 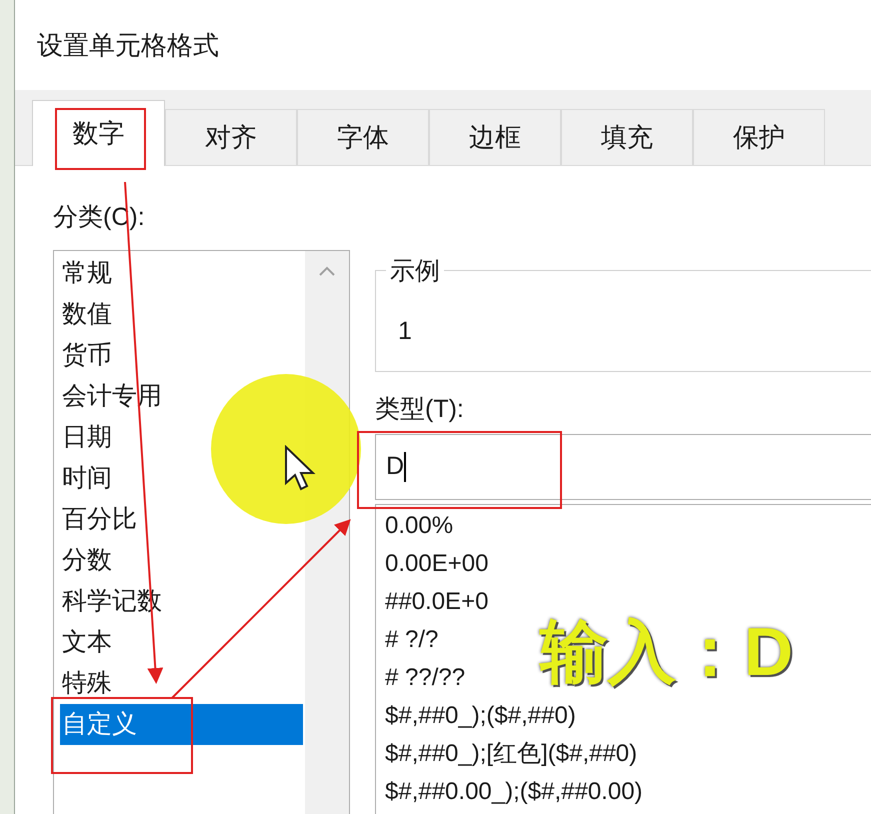 What do you see at coordinates (87, 314) in the screenshot?
I see `category-item: 数值` at bounding box center [87, 314].